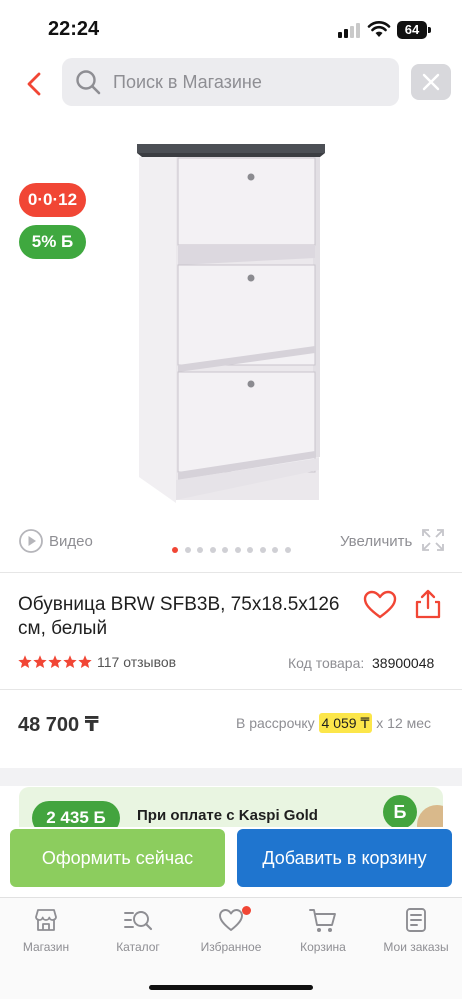 This screenshot has height=999, width=462. I want to click on close-icon, so click(431, 82).